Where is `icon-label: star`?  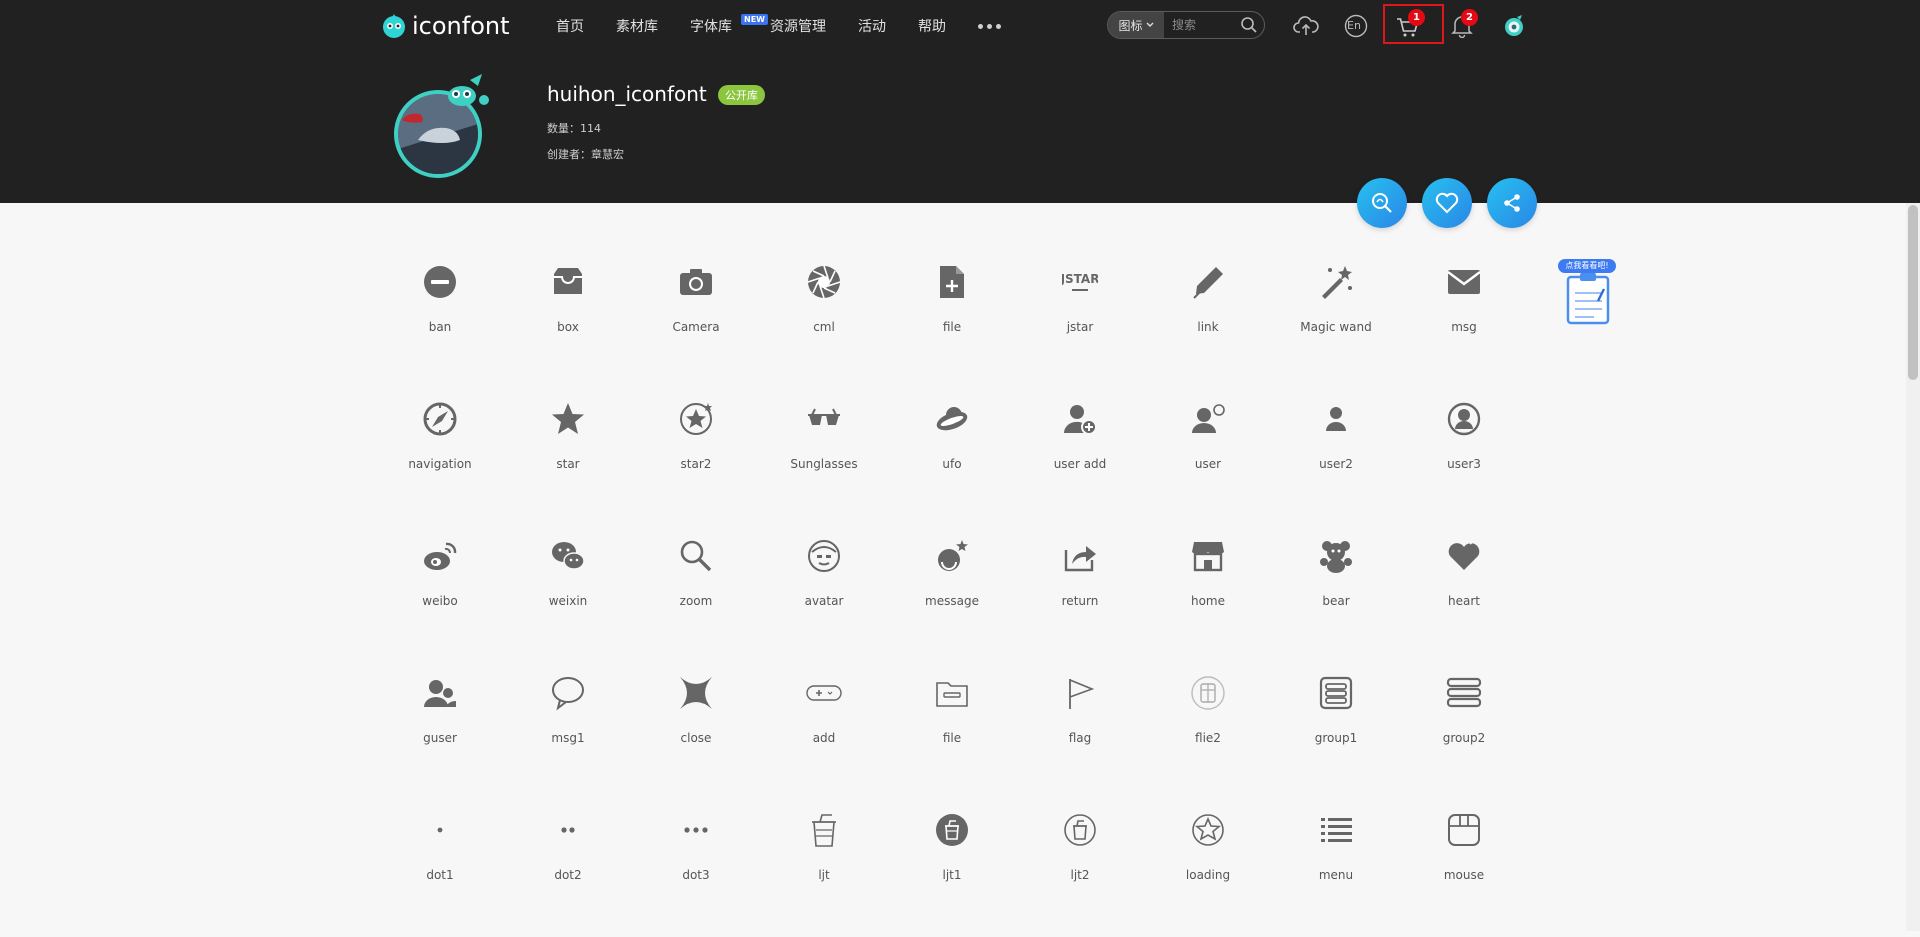 icon-label: star is located at coordinates (568, 464).